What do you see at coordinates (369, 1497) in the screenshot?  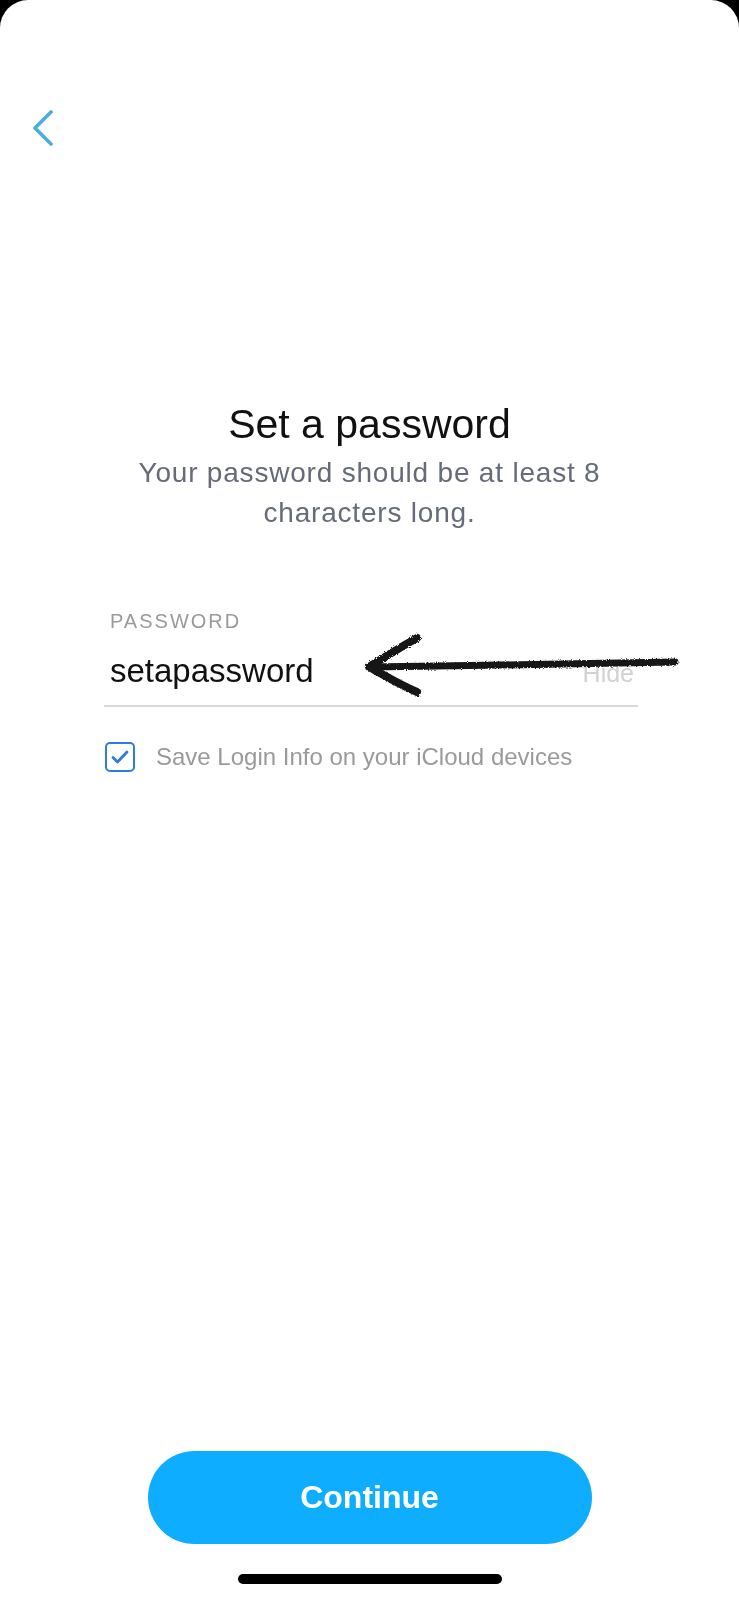 I see `continue-button: Continue` at bounding box center [369, 1497].